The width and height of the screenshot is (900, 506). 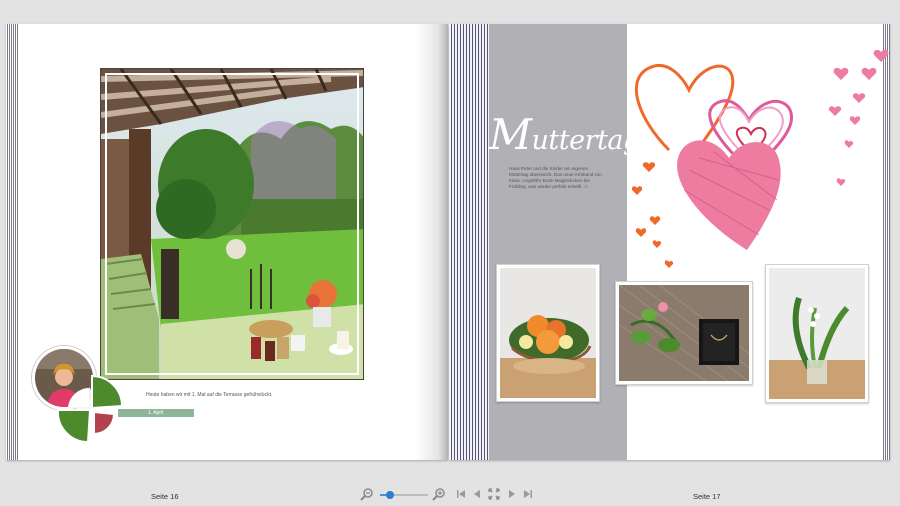 What do you see at coordinates (404, 495) in the screenshot?
I see `zoom-slider` at bounding box center [404, 495].